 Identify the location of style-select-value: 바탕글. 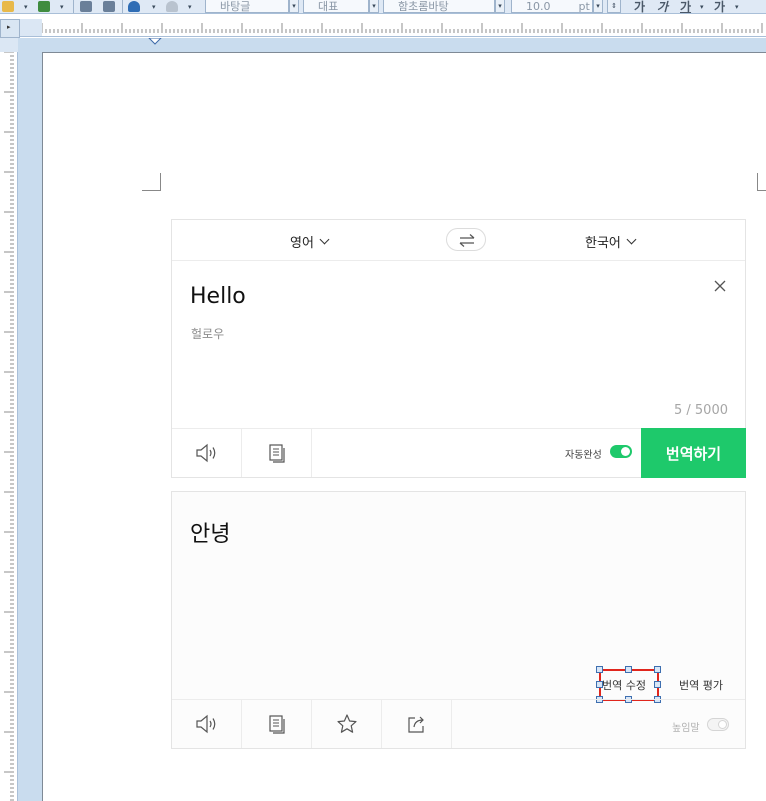
(235, 6).